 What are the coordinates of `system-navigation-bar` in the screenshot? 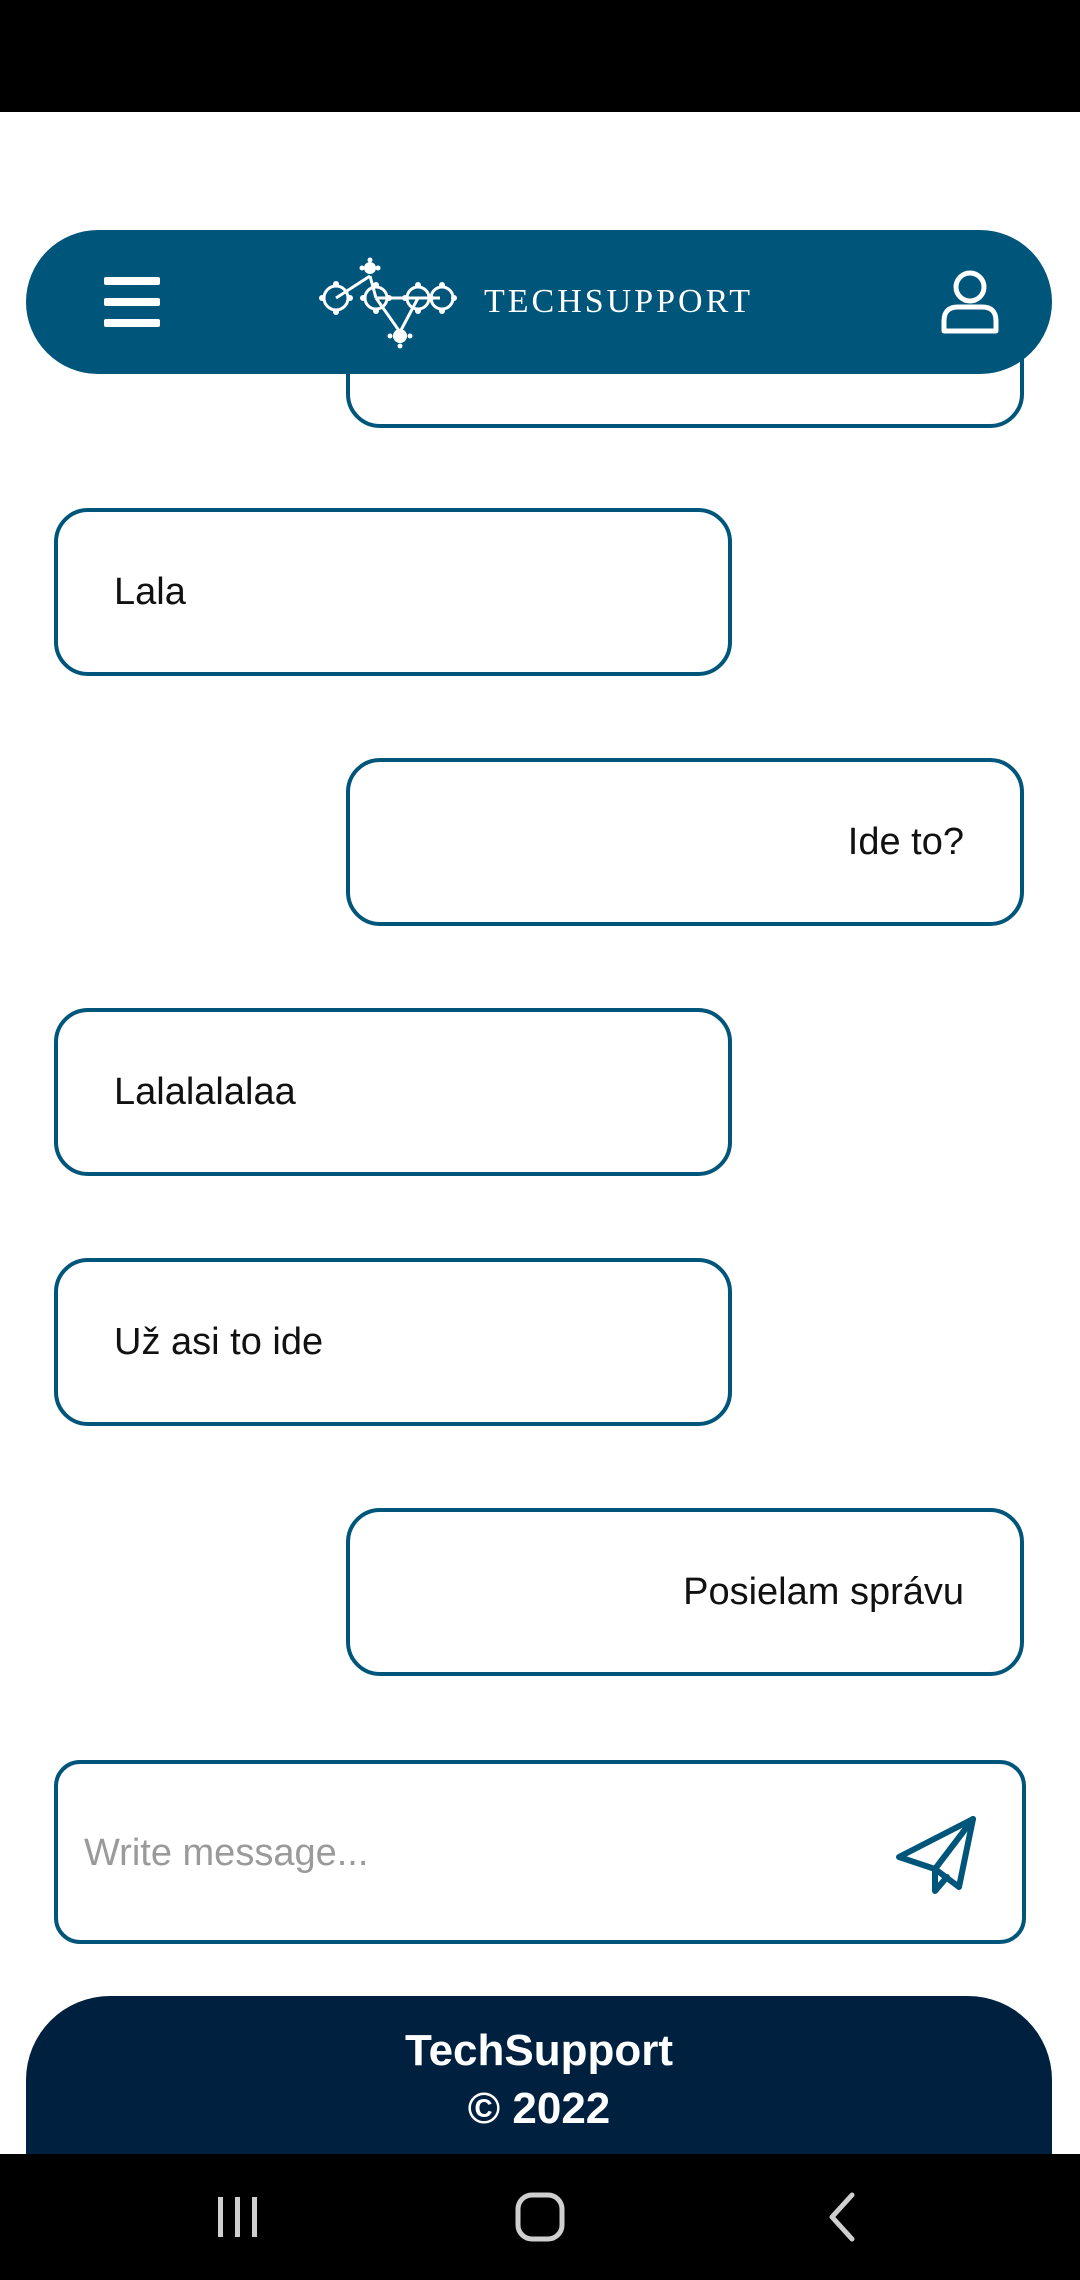 It's located at (540, 2217).